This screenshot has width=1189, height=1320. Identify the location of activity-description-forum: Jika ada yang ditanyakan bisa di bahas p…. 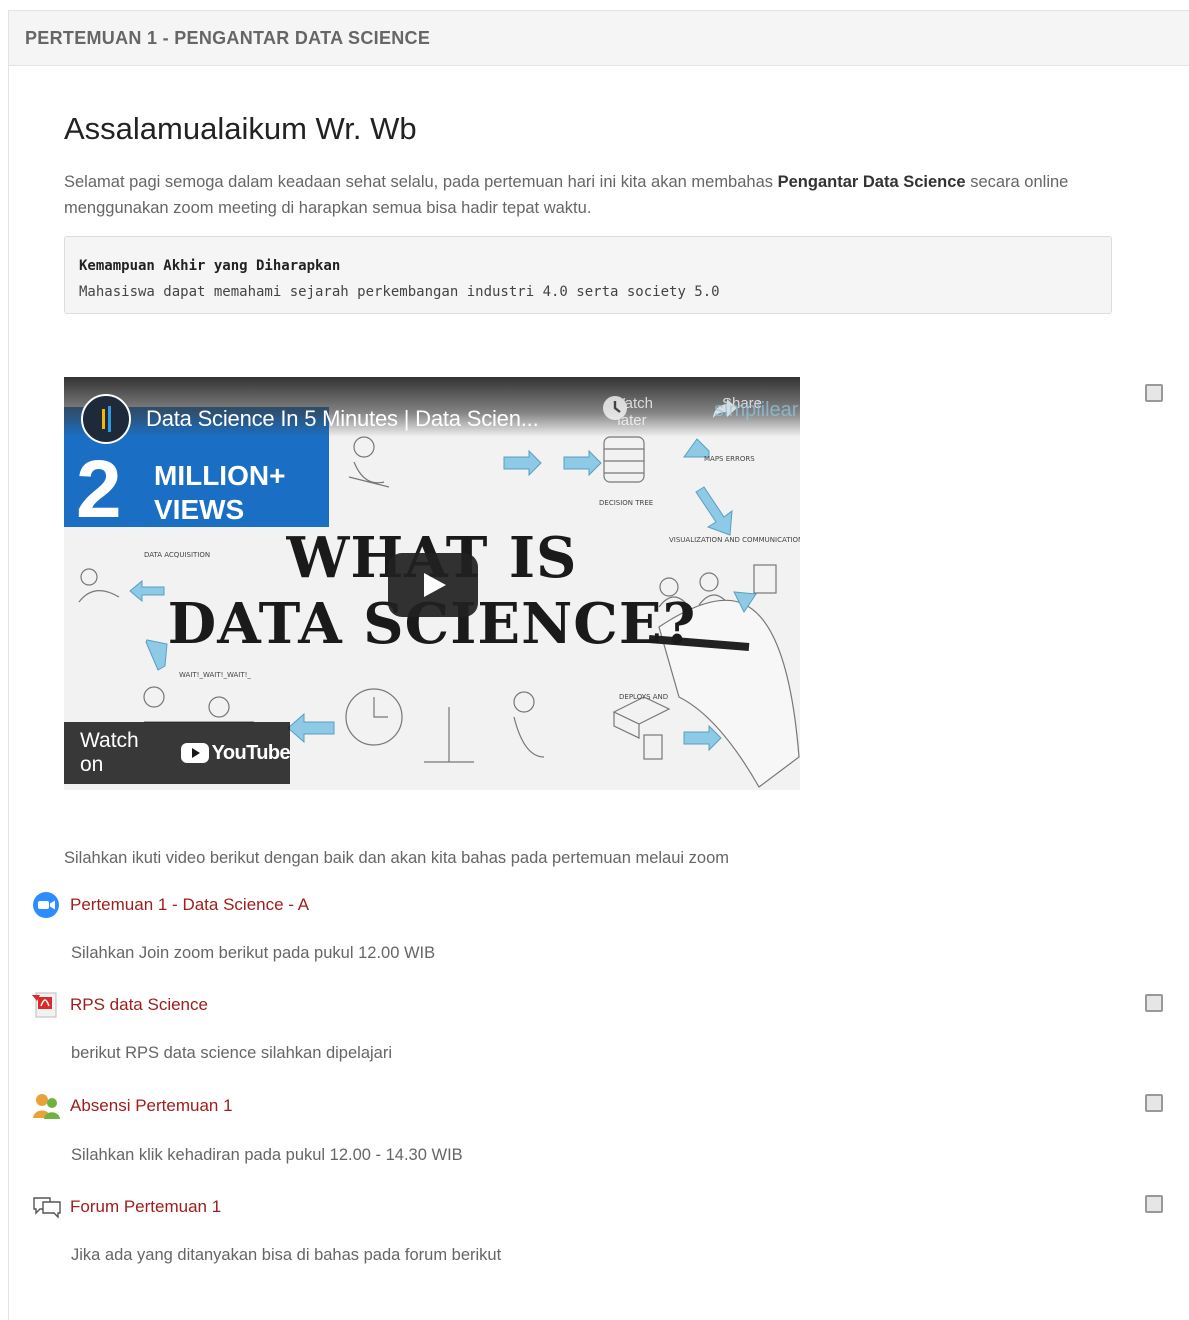
(286, 1255).